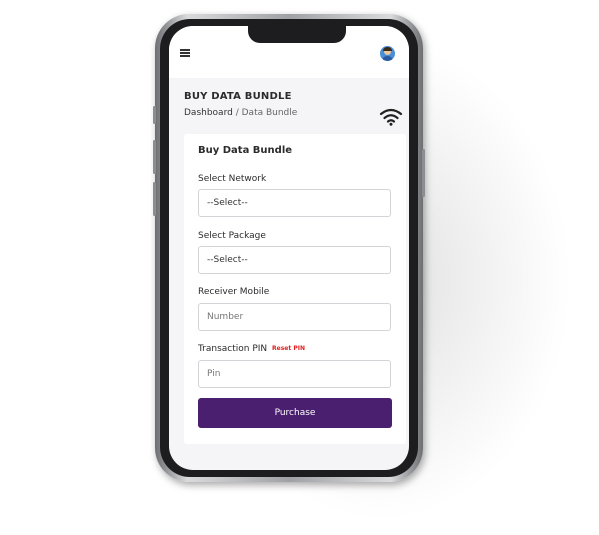 This screenshot has width=599, height=535. I want to click on transaction-pin-label: Transaction PIN Reset PIN, so click(251, 349).